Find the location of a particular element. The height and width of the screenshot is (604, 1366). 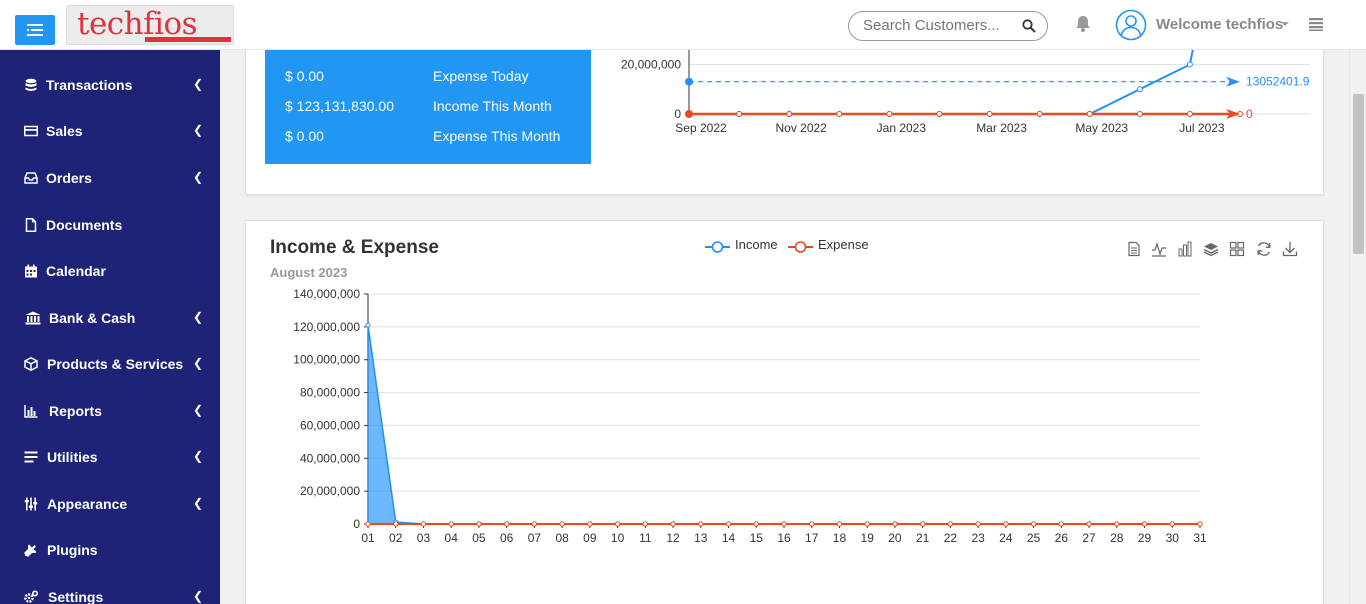

plug-icon is located at coordinates (30, 550).